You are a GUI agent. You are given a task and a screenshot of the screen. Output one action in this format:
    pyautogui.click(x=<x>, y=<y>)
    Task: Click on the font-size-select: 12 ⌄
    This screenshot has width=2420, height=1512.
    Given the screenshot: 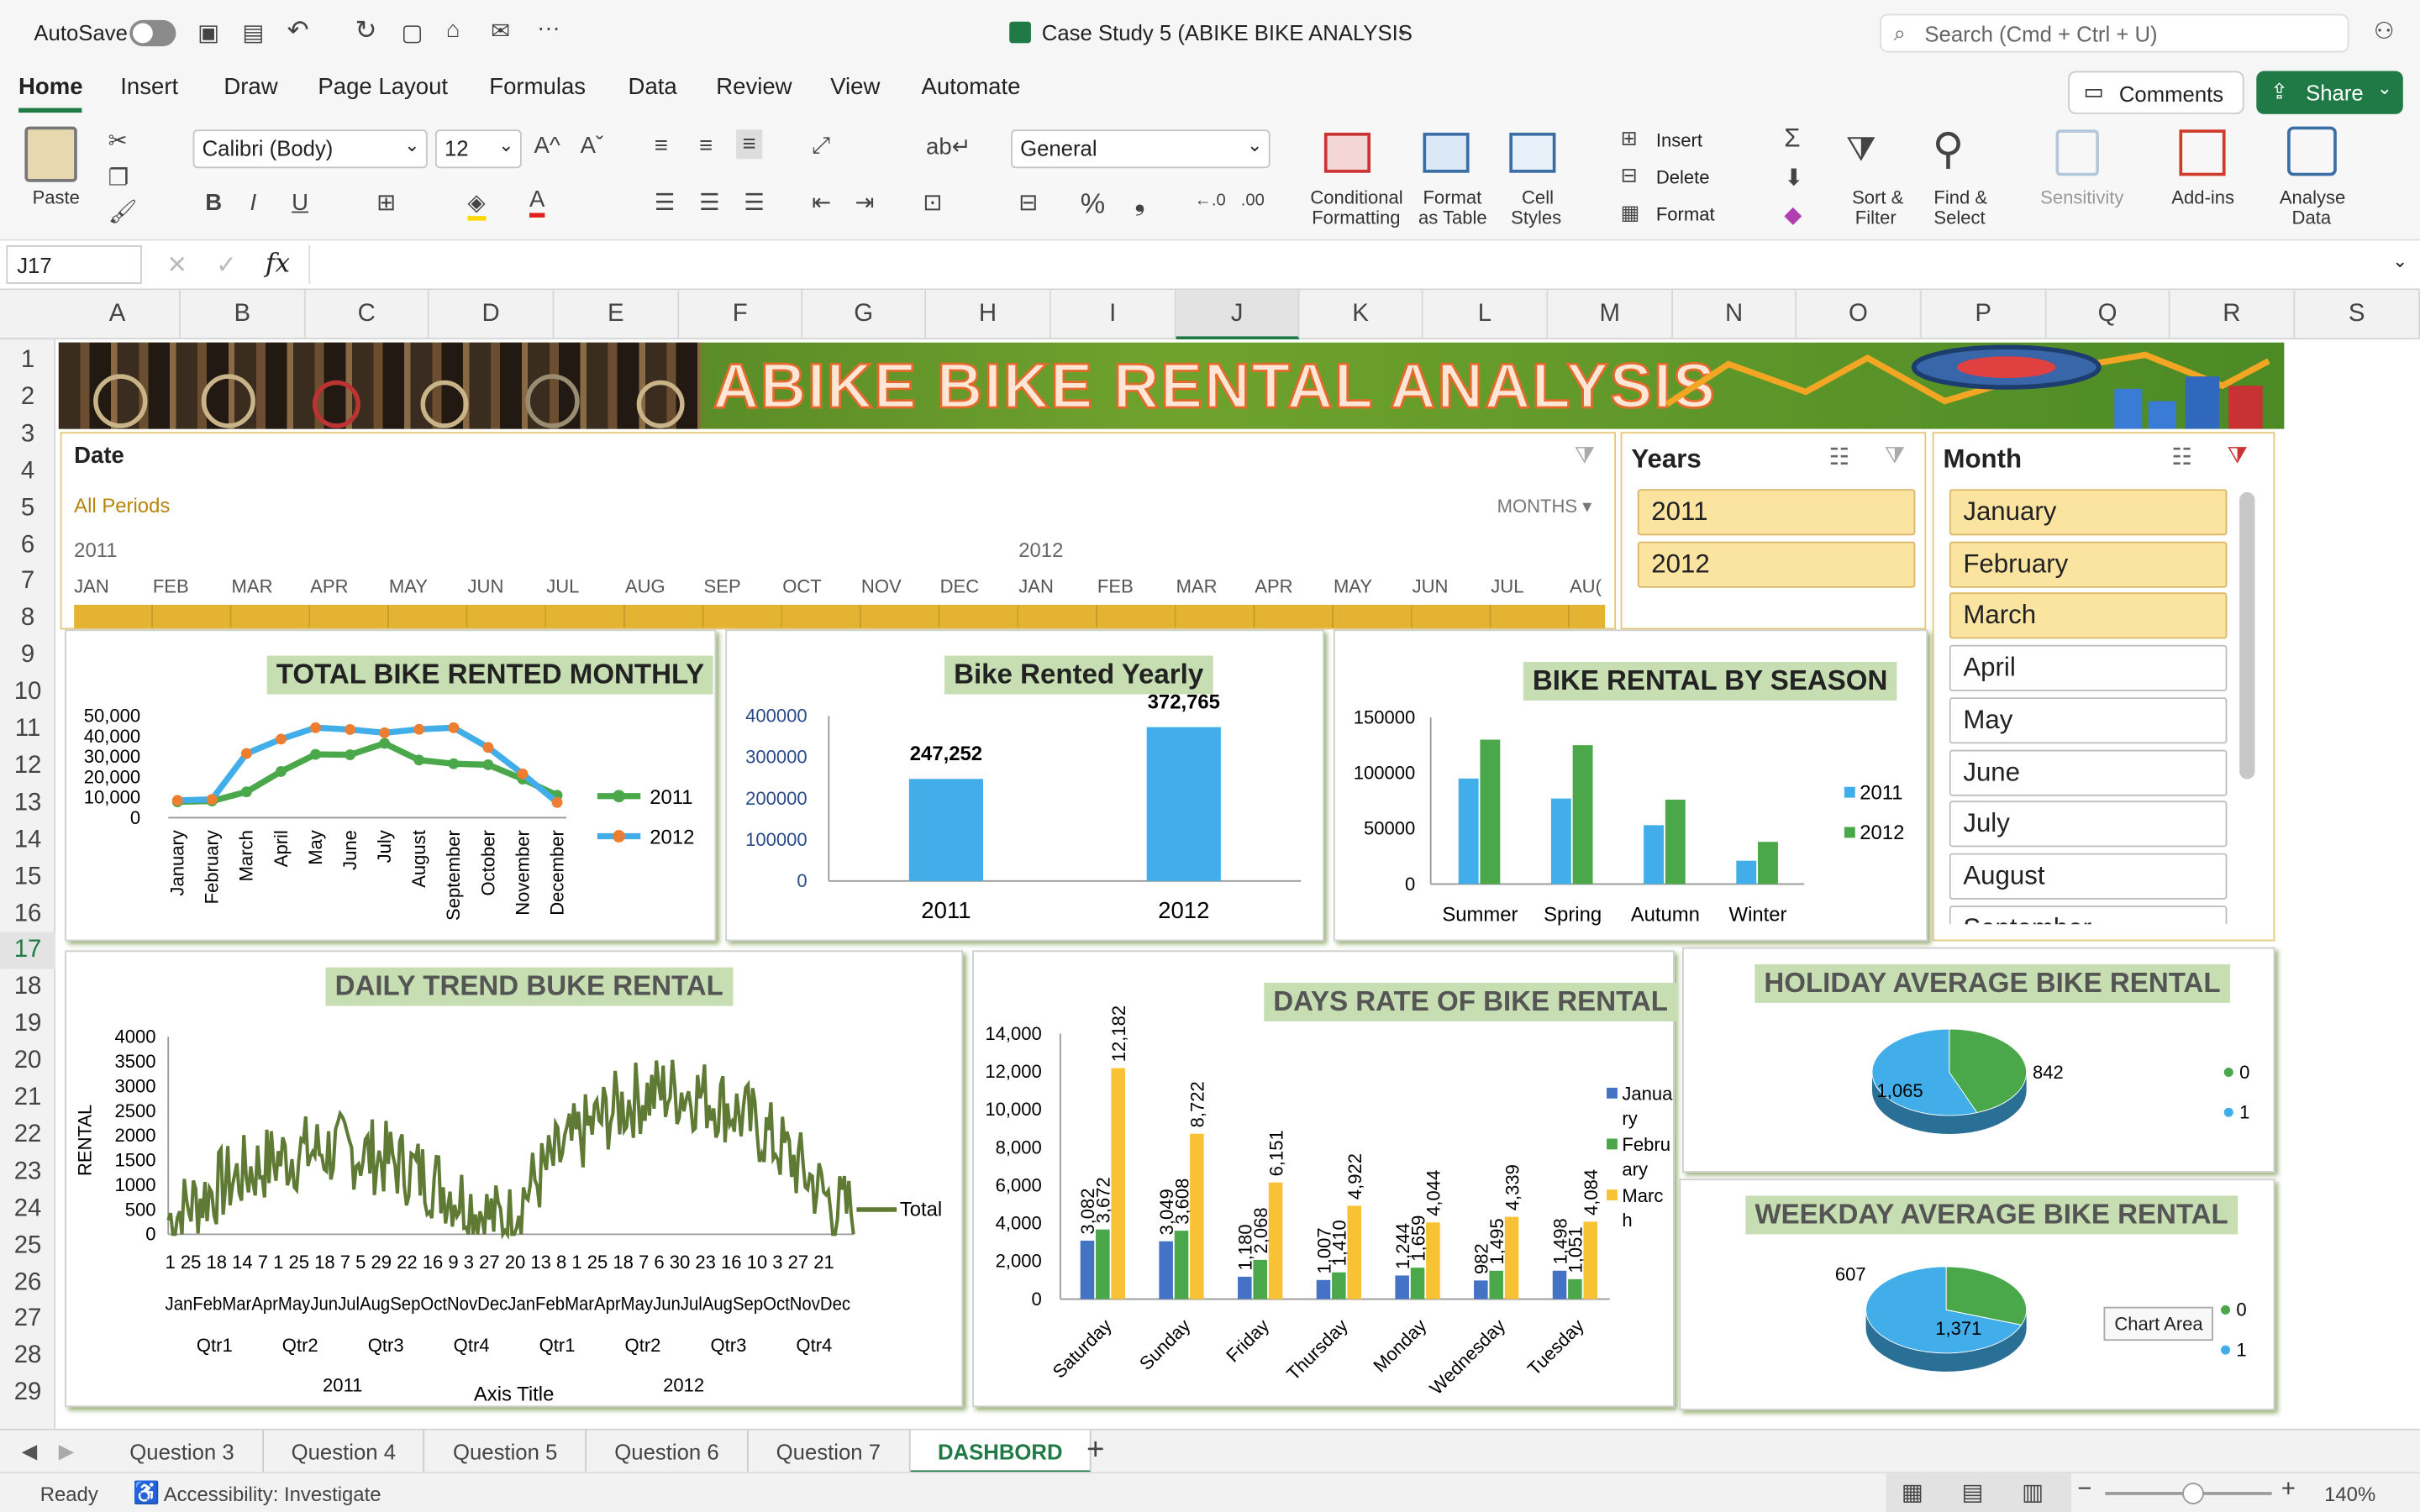 What is the action you would take?
    pyautogui.click(x=478, y=149)
    